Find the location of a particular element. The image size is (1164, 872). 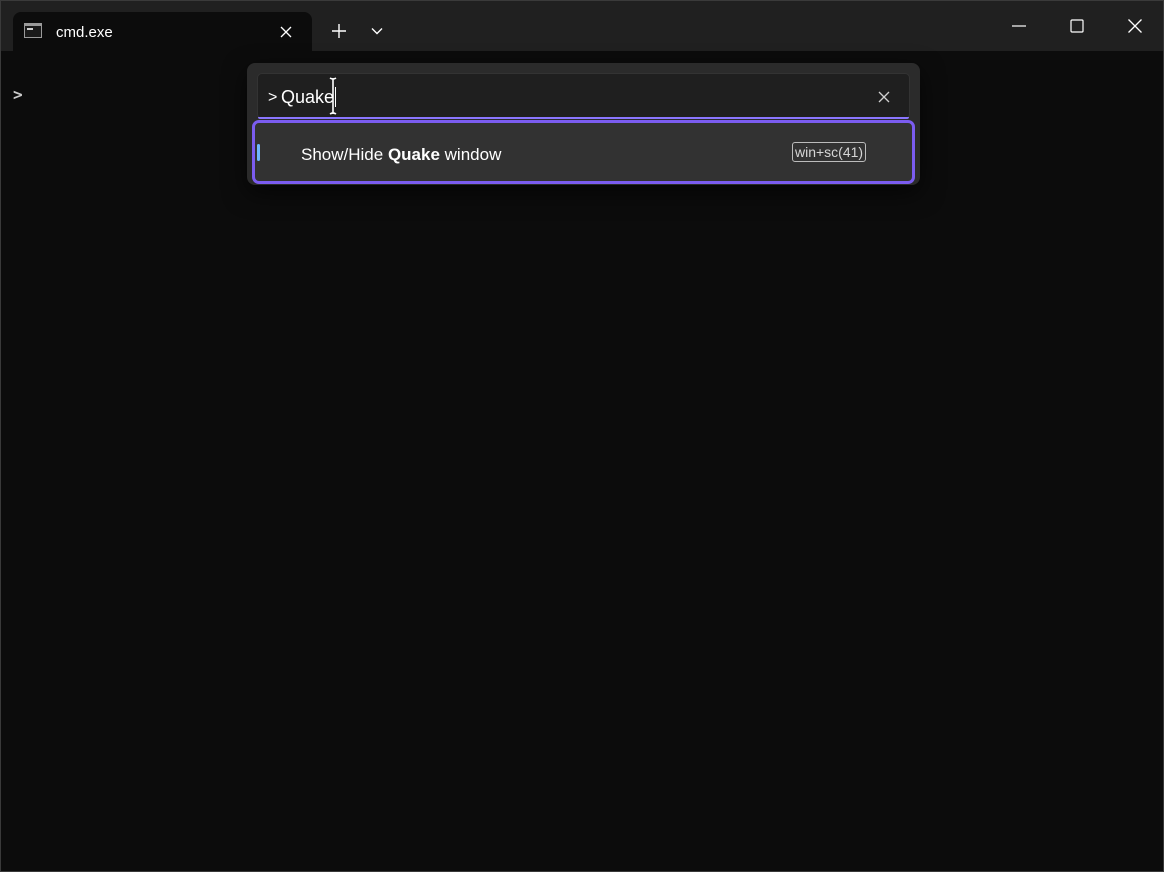

tab-close-button is located at coordinates (286, 32).